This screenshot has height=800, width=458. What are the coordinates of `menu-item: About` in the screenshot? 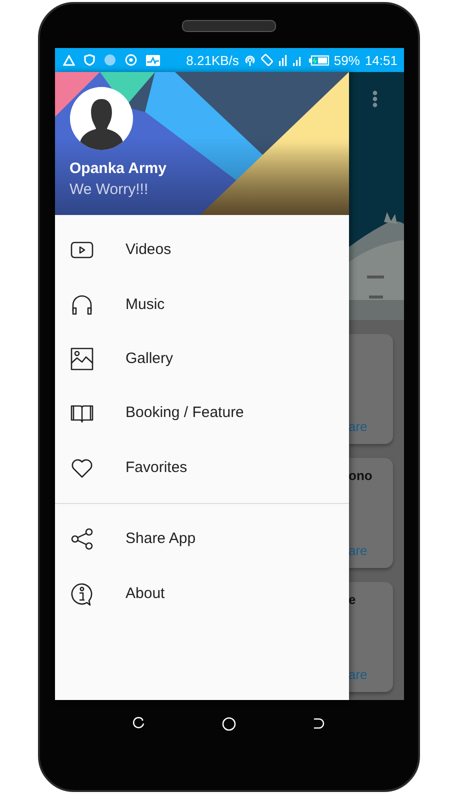 It's located at (201, 593).